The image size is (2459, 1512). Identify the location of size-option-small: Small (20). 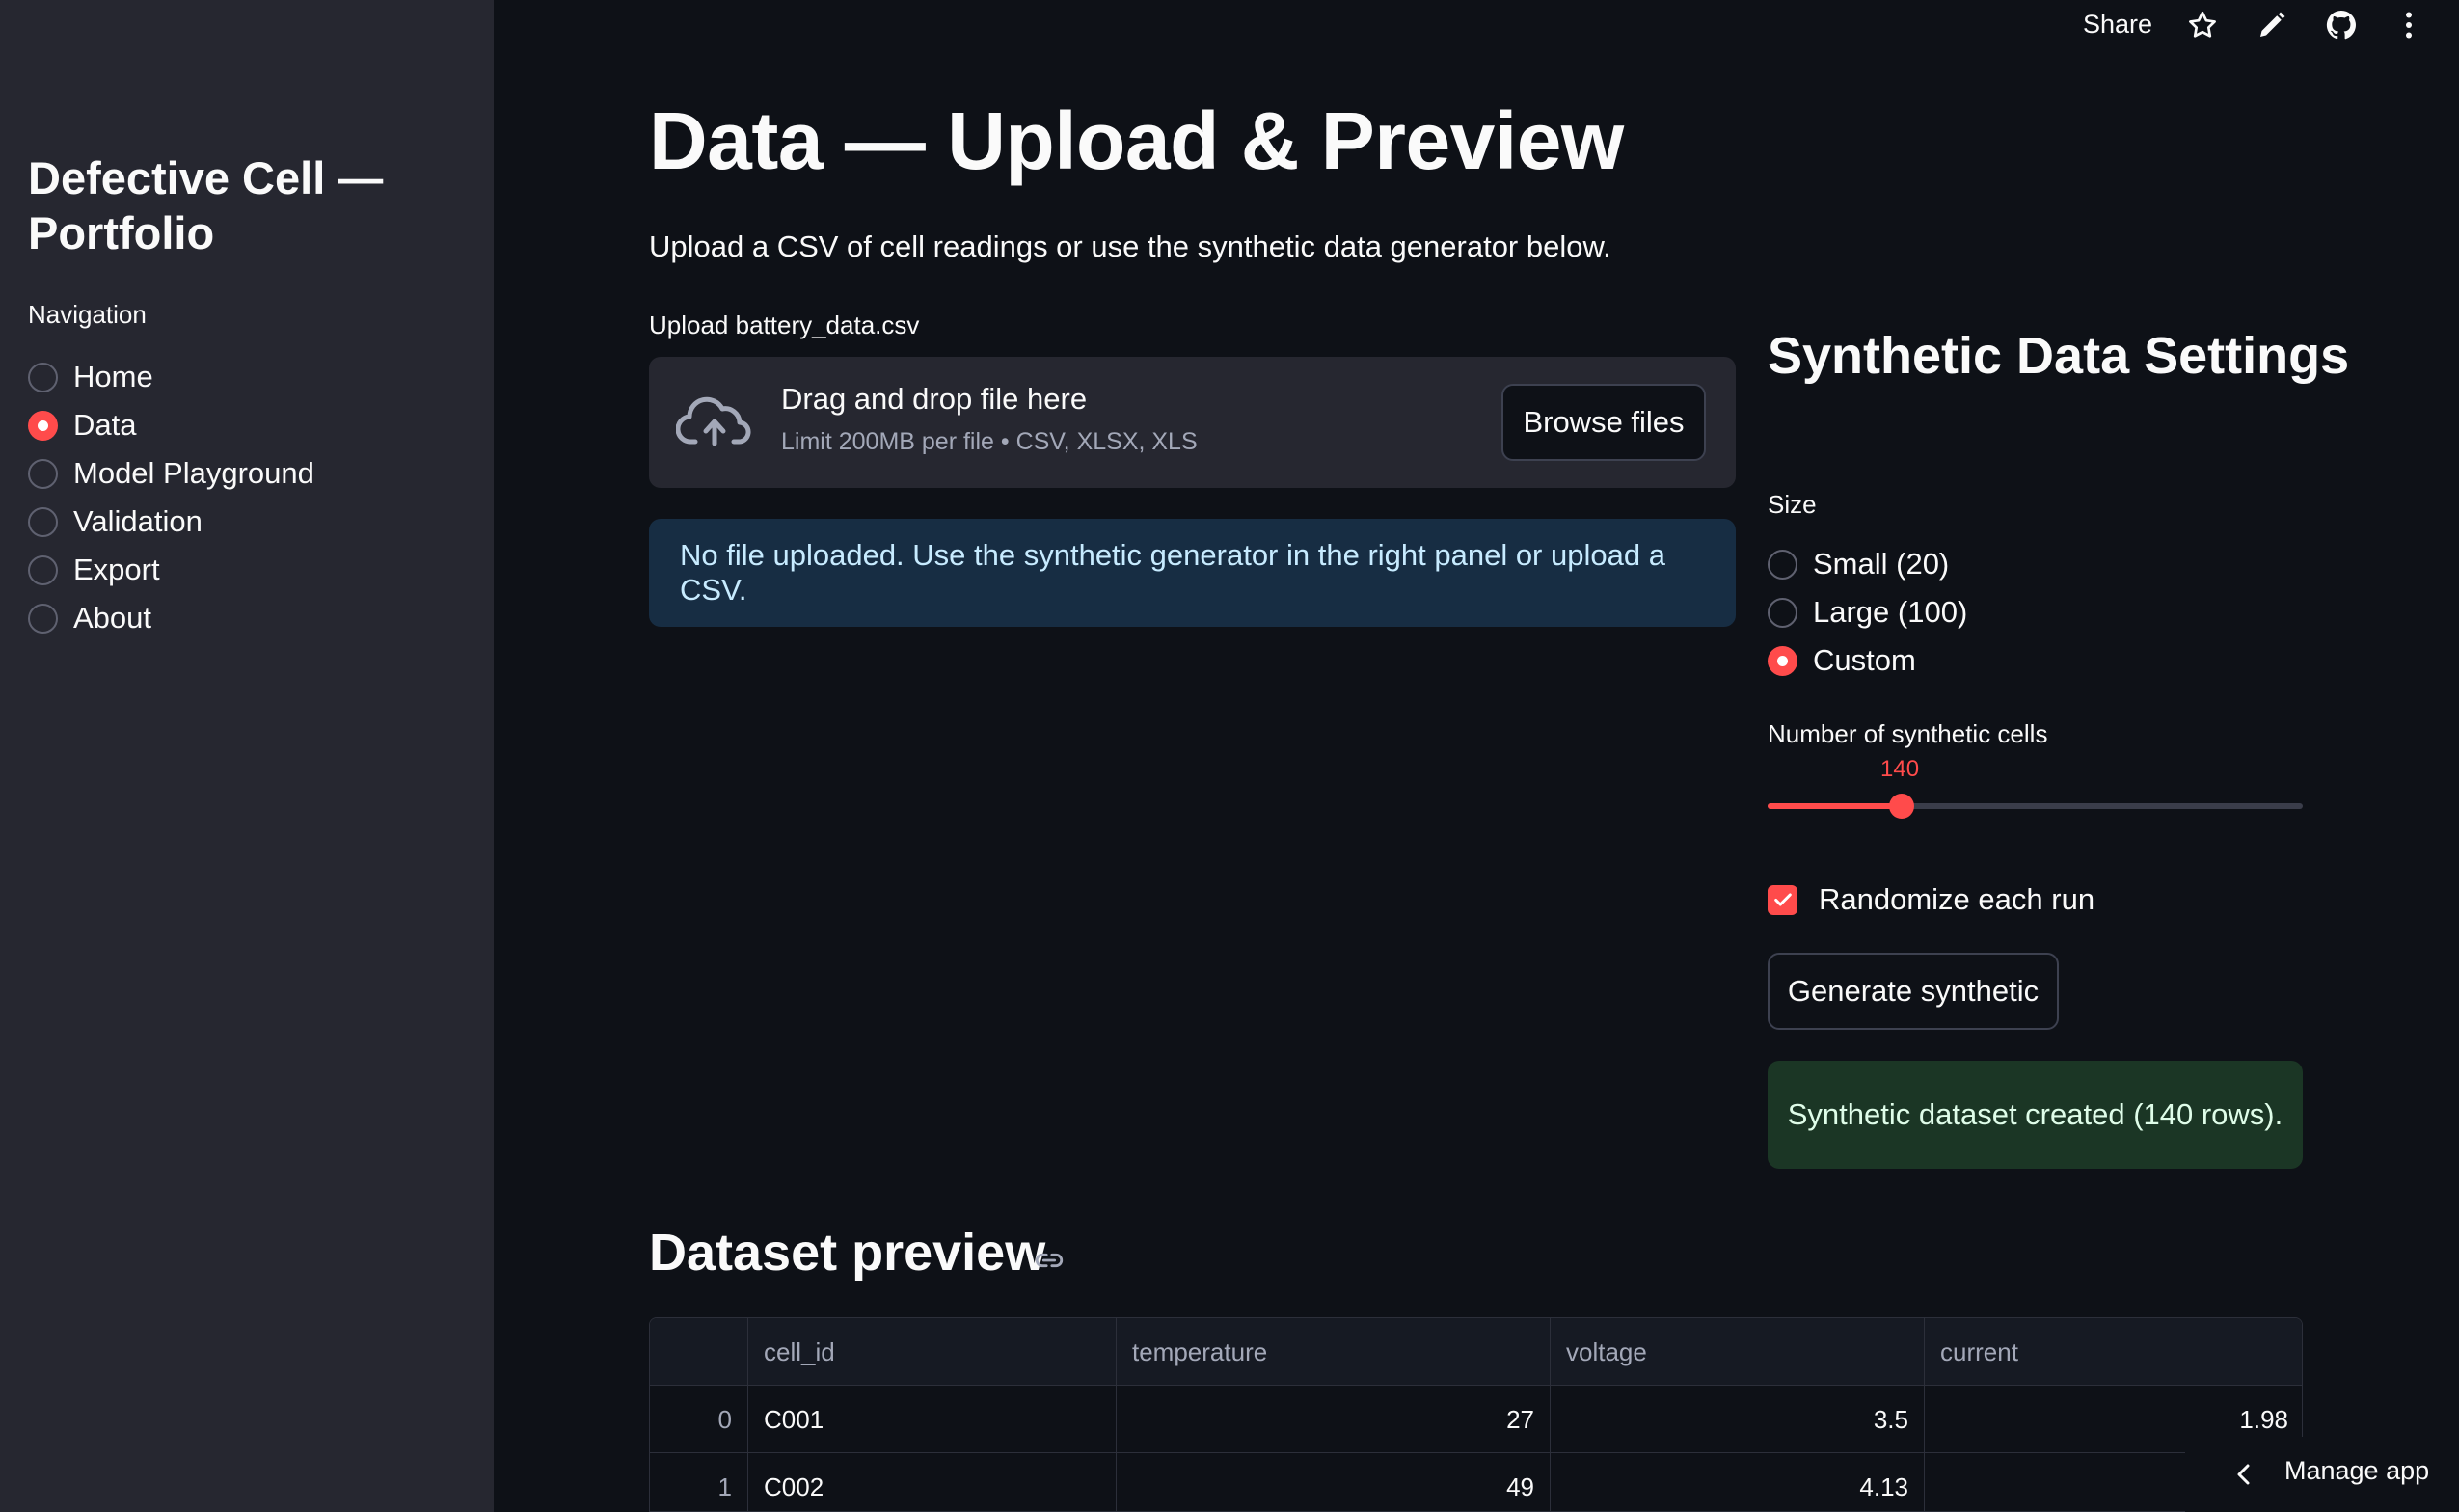
(1868, 564).